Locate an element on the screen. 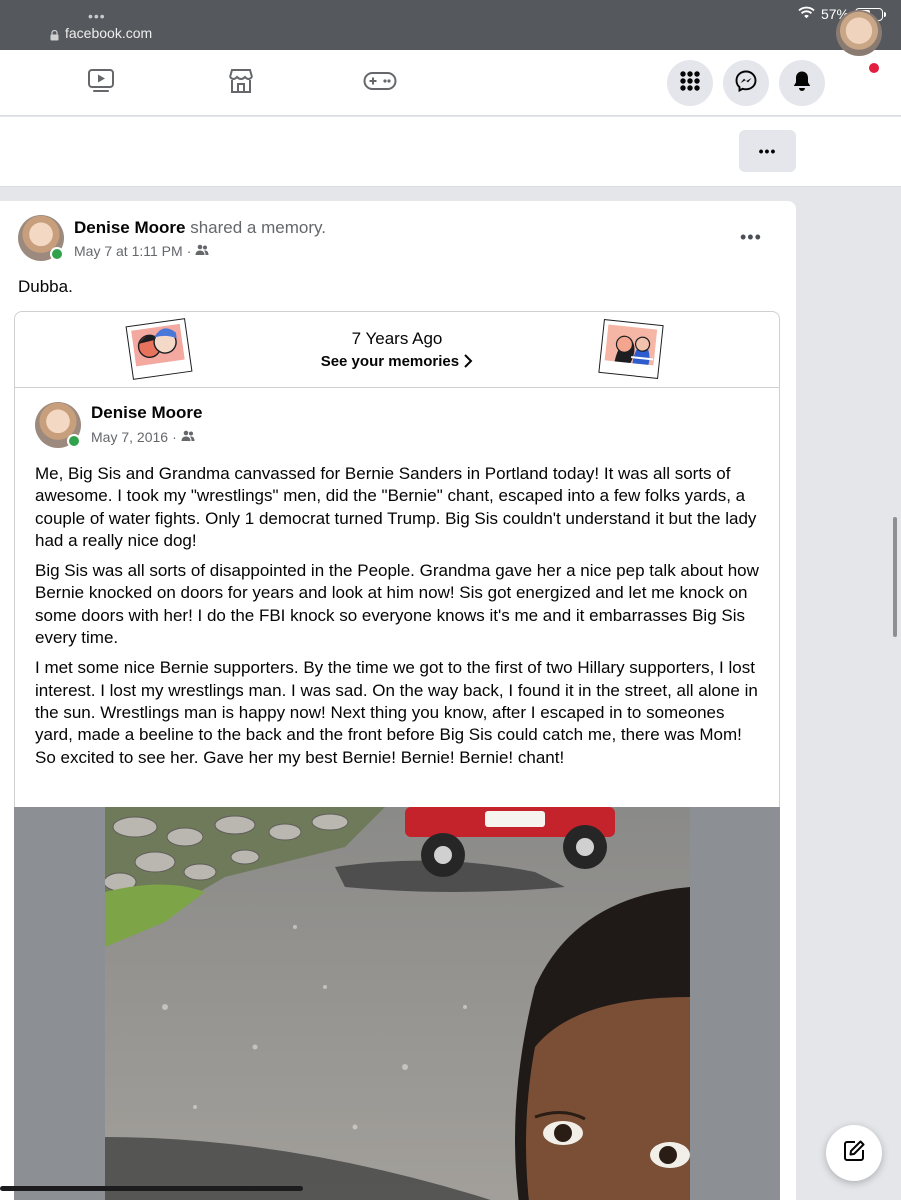  memory-title: 7 Years Ago is located at coordinates (397, 338).